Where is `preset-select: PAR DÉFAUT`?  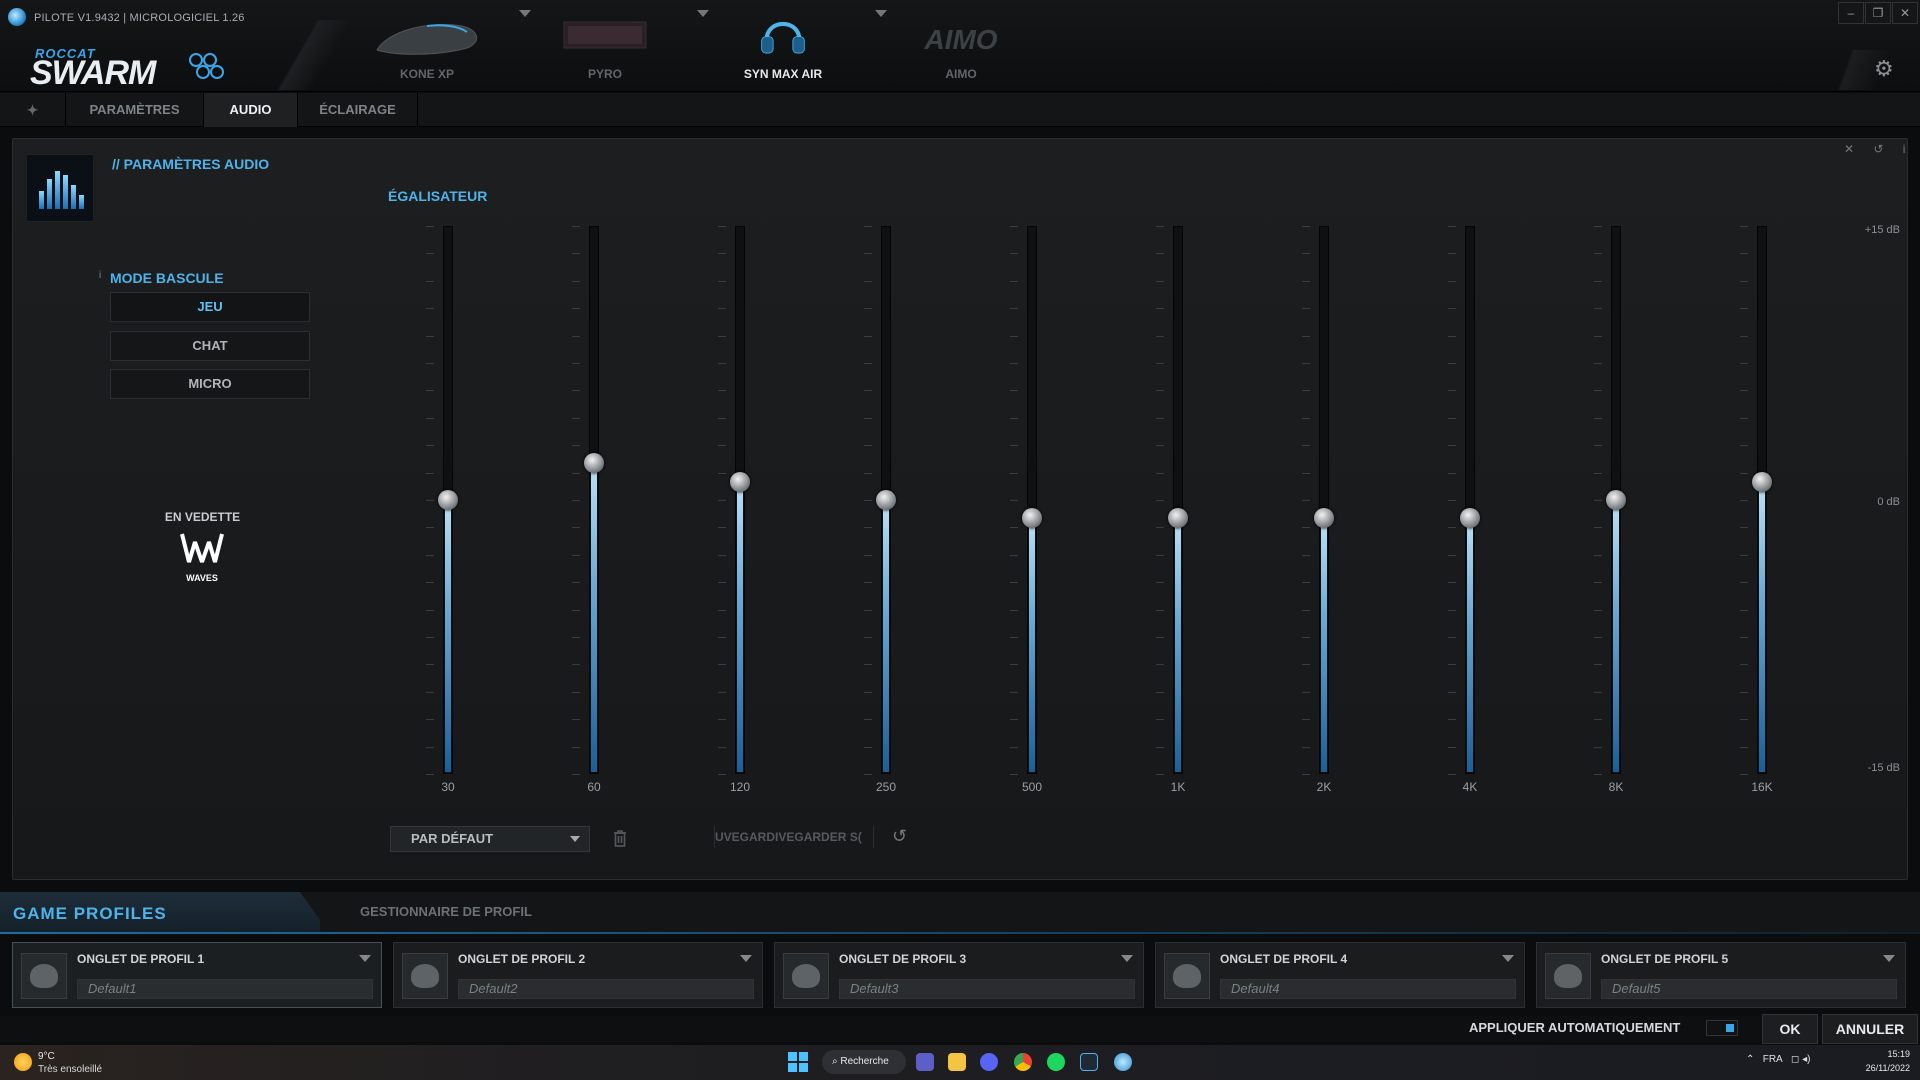 preset-select: PAR DÉFAUT is located at coordinates (490, 839).